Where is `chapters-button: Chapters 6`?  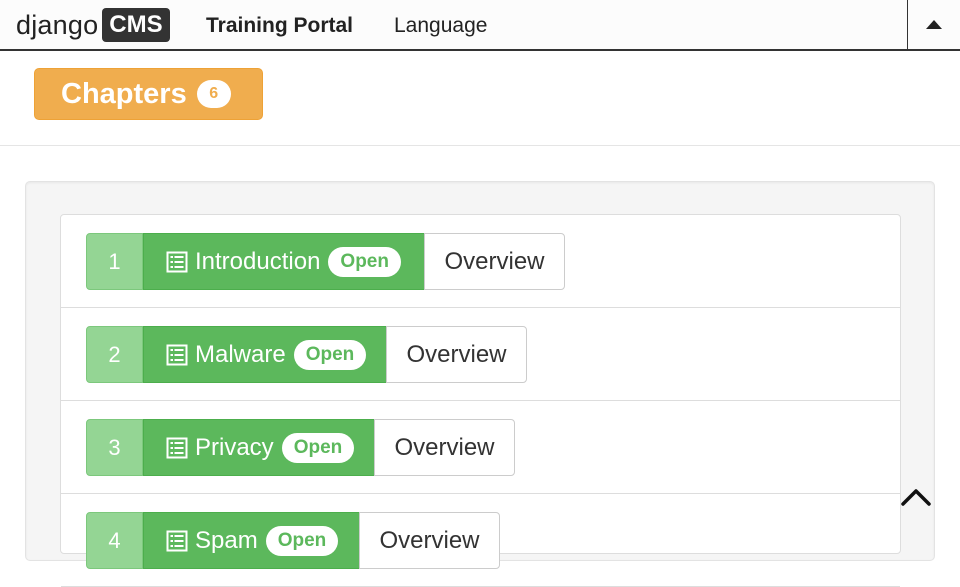
chapters-button: Chapters 6 is located at coordinates (148, 94).